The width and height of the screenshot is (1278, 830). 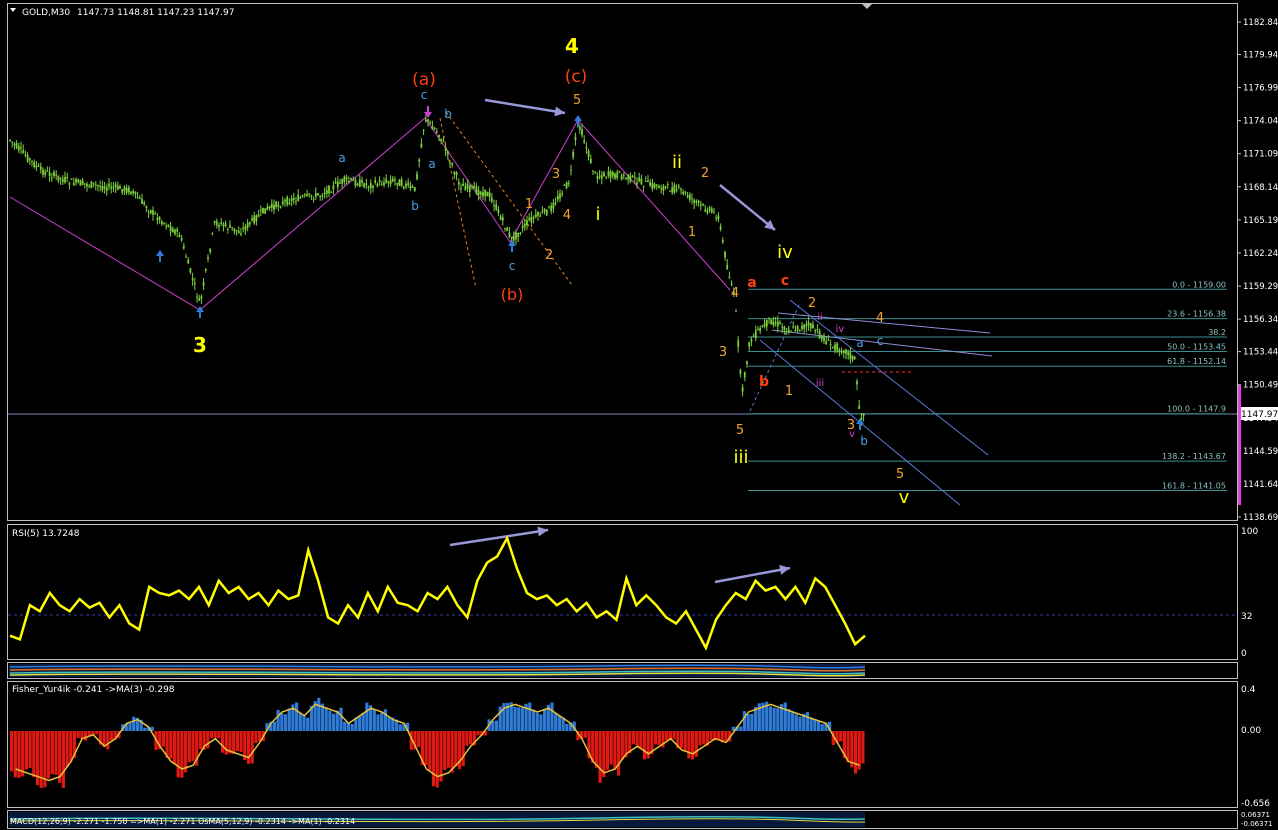 I want to click on arrow-shaft, so click(x=747, y=207).